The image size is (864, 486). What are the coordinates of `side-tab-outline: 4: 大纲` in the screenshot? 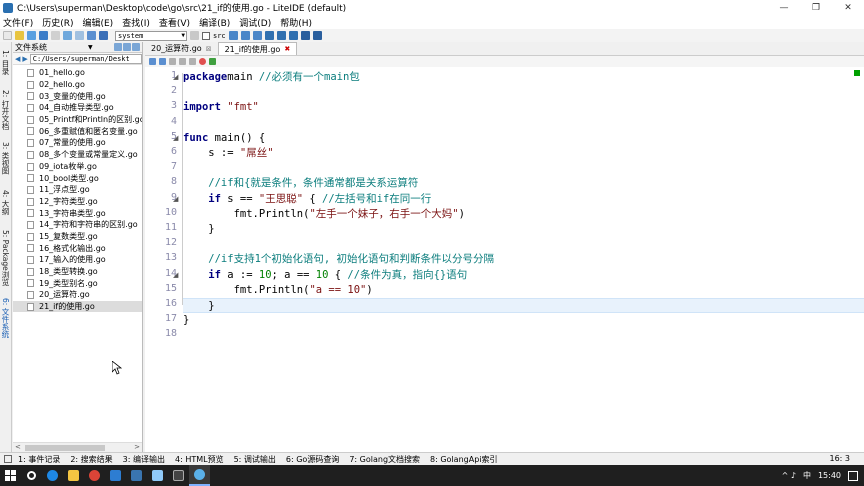 It's located at (6, 202).